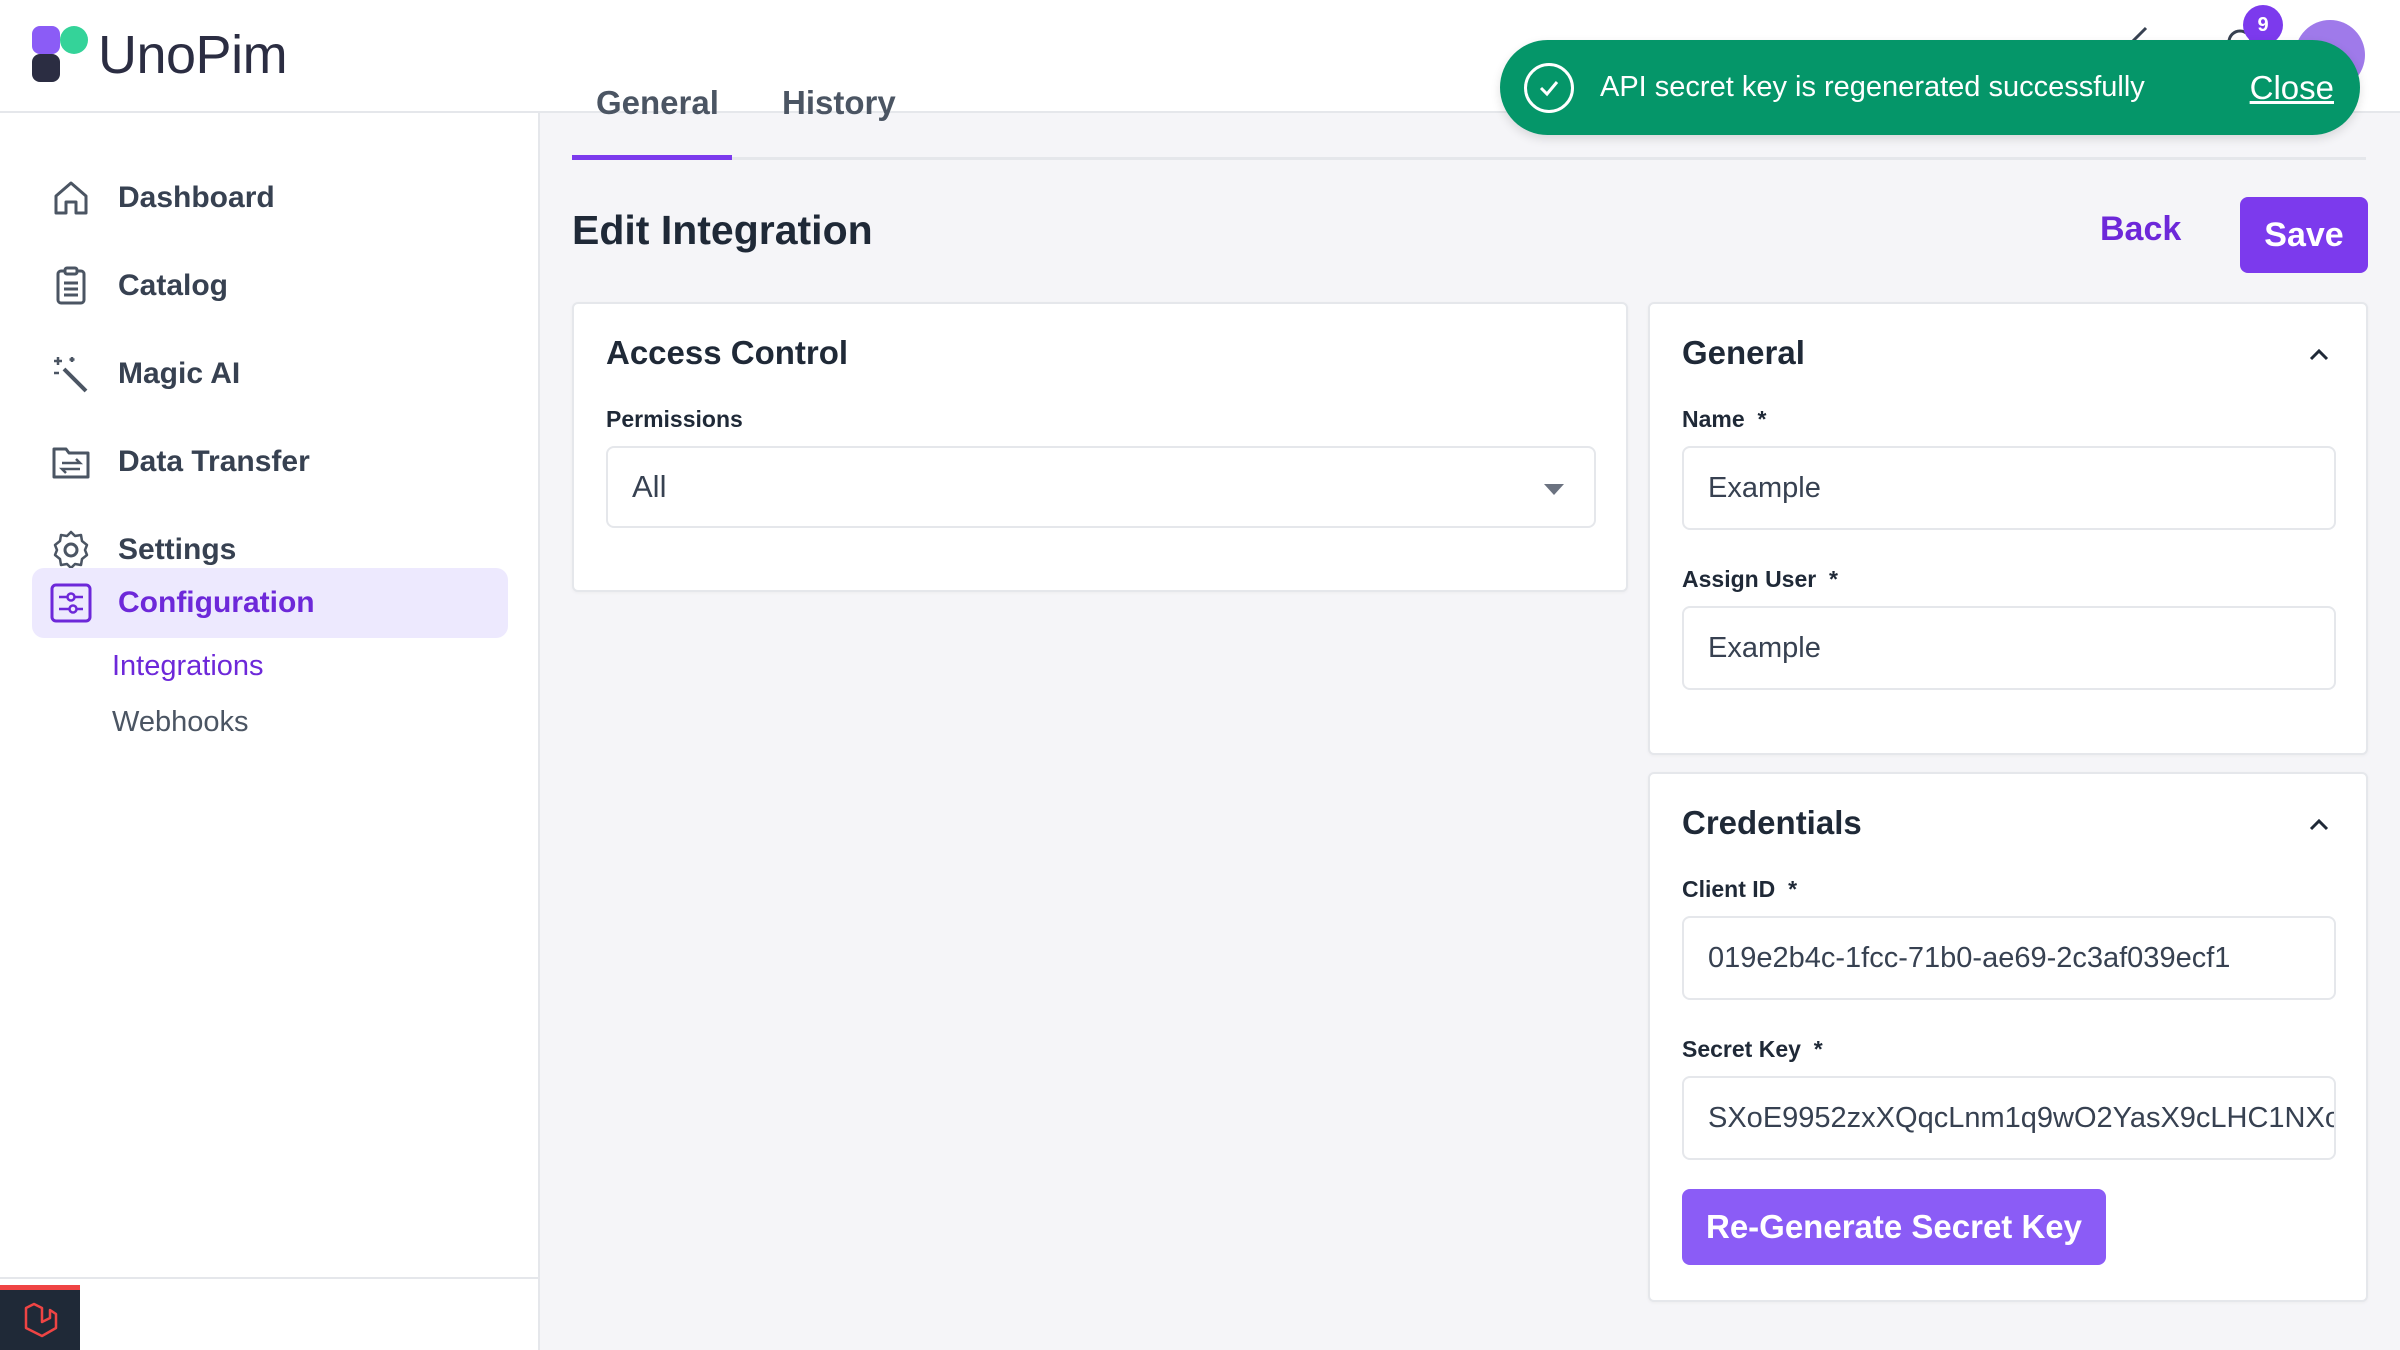 The width and height of the screenshot is (2400, 1350). What do you see at coordinates (216, 602) in the screenshot?
I see `sidebar-item-label: Configuration` at bounding box center [216, 602].